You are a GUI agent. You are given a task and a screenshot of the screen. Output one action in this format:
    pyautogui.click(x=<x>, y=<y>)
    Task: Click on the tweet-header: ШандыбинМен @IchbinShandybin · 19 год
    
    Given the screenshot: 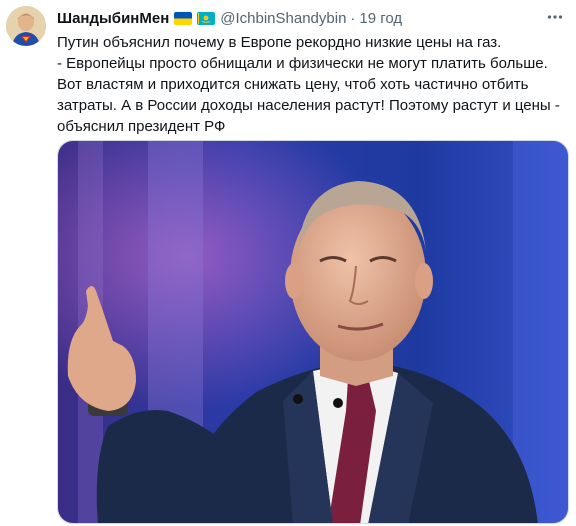 What is the action you would take?
    pyautogui.click(x=229, y=18)
    